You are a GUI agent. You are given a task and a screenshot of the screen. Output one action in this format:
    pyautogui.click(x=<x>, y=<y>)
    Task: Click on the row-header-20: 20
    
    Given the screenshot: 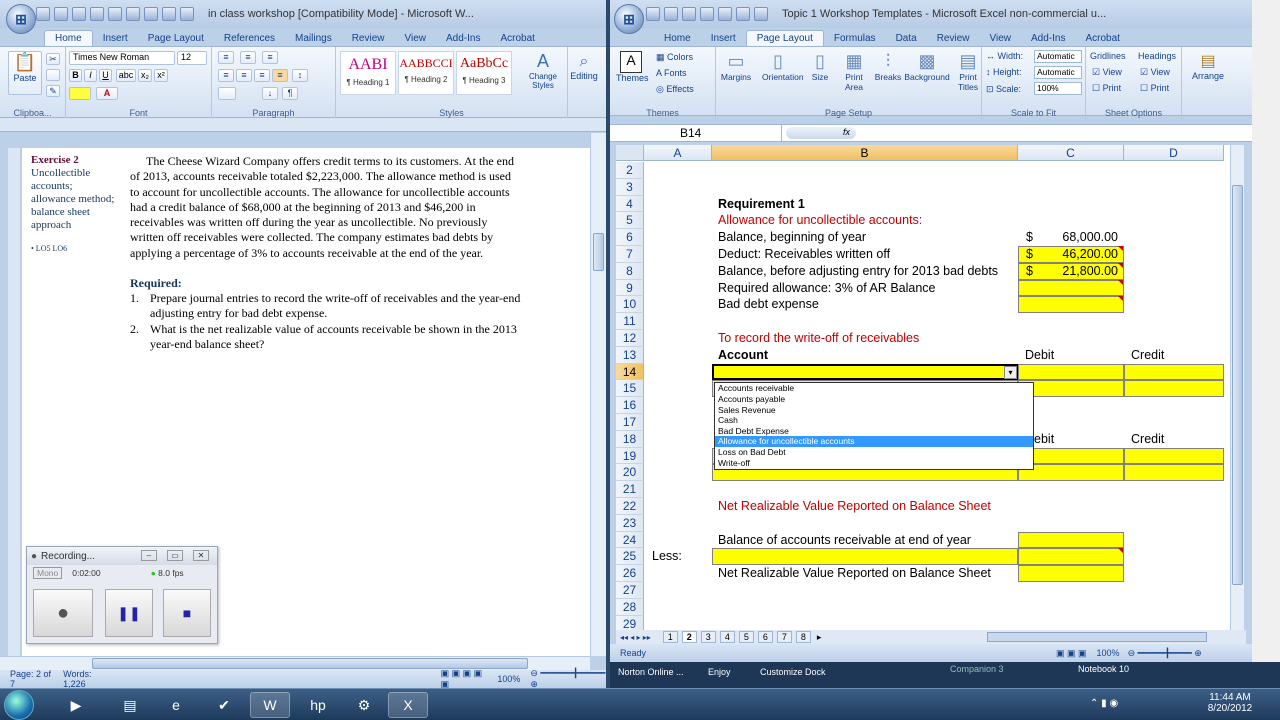 What is the action you would take?
    pyautogui.click(x=630, y=473)
    